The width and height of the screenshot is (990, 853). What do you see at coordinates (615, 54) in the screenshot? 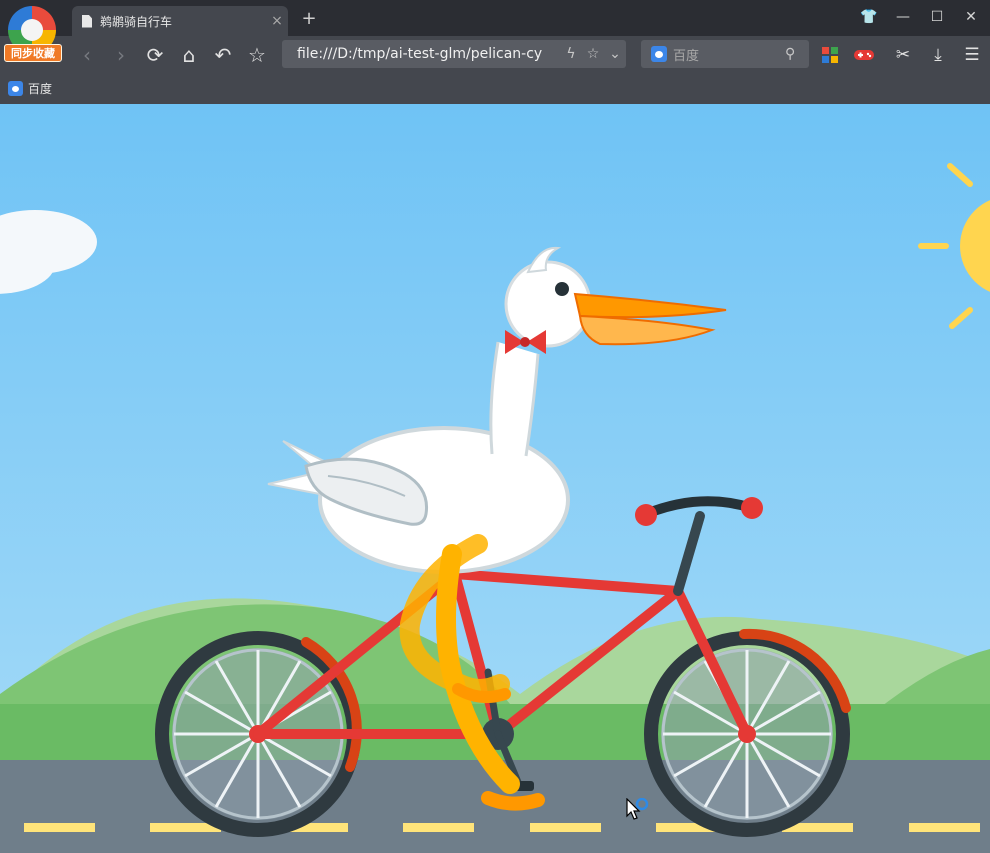
I see `address-dropdown-icon: ⌄` at bounding box center [615, 54].